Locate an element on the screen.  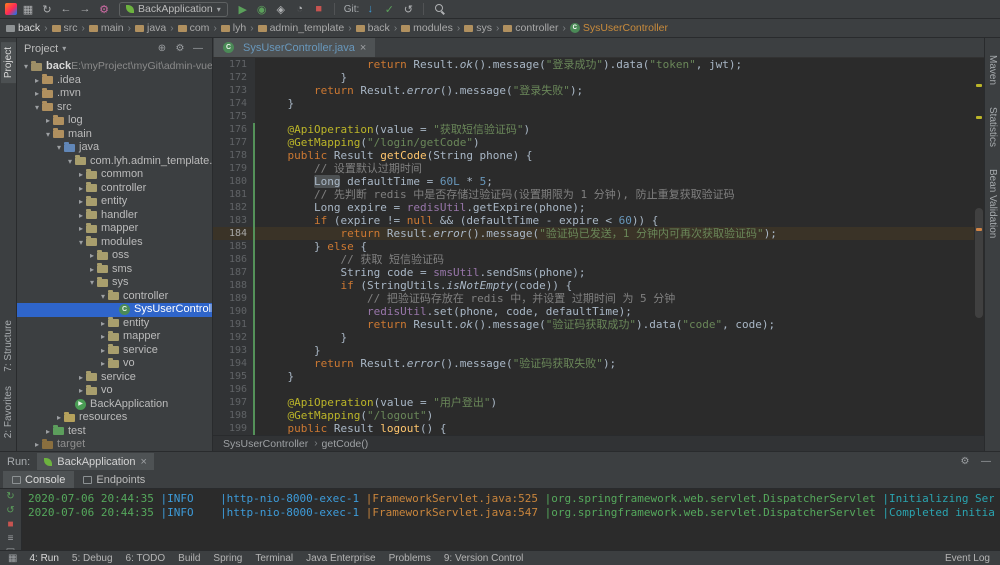
tree-item-oss: ▸ oss is located at coordinates (114, 256).